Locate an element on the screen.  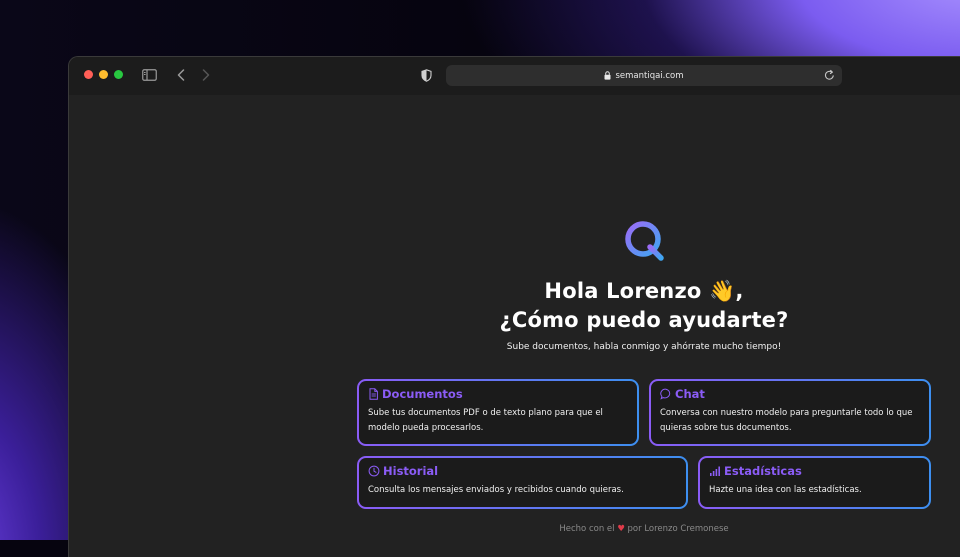
card-title: Historial is located at coordinates (411, 471).